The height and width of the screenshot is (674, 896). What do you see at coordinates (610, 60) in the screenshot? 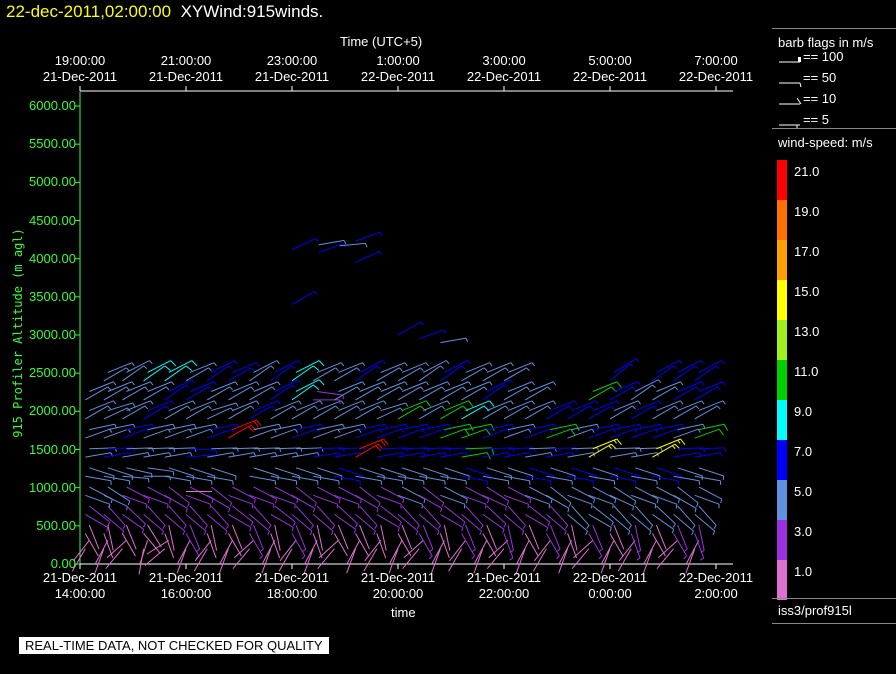
I see `top-tick-time: 5:00:00` at bounding box center [610, 60].